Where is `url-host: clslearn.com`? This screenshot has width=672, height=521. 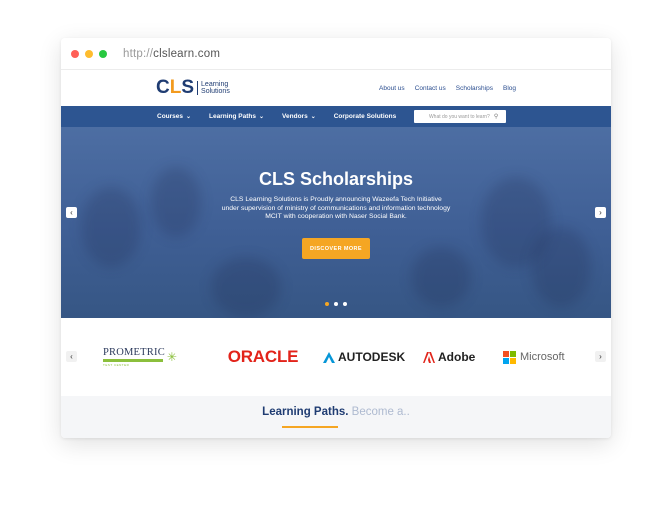 url-host: clslearn.com is located at coordinates (187, 53).